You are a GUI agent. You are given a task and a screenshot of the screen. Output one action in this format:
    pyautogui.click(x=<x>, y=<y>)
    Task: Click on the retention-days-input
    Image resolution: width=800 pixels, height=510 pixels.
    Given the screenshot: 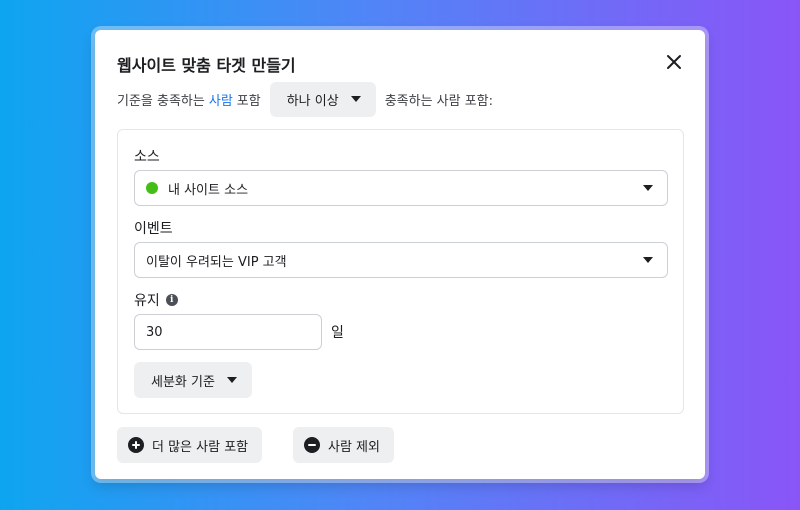 What is the action you would take?
    pyautogui.click(x=228, y=332)
    